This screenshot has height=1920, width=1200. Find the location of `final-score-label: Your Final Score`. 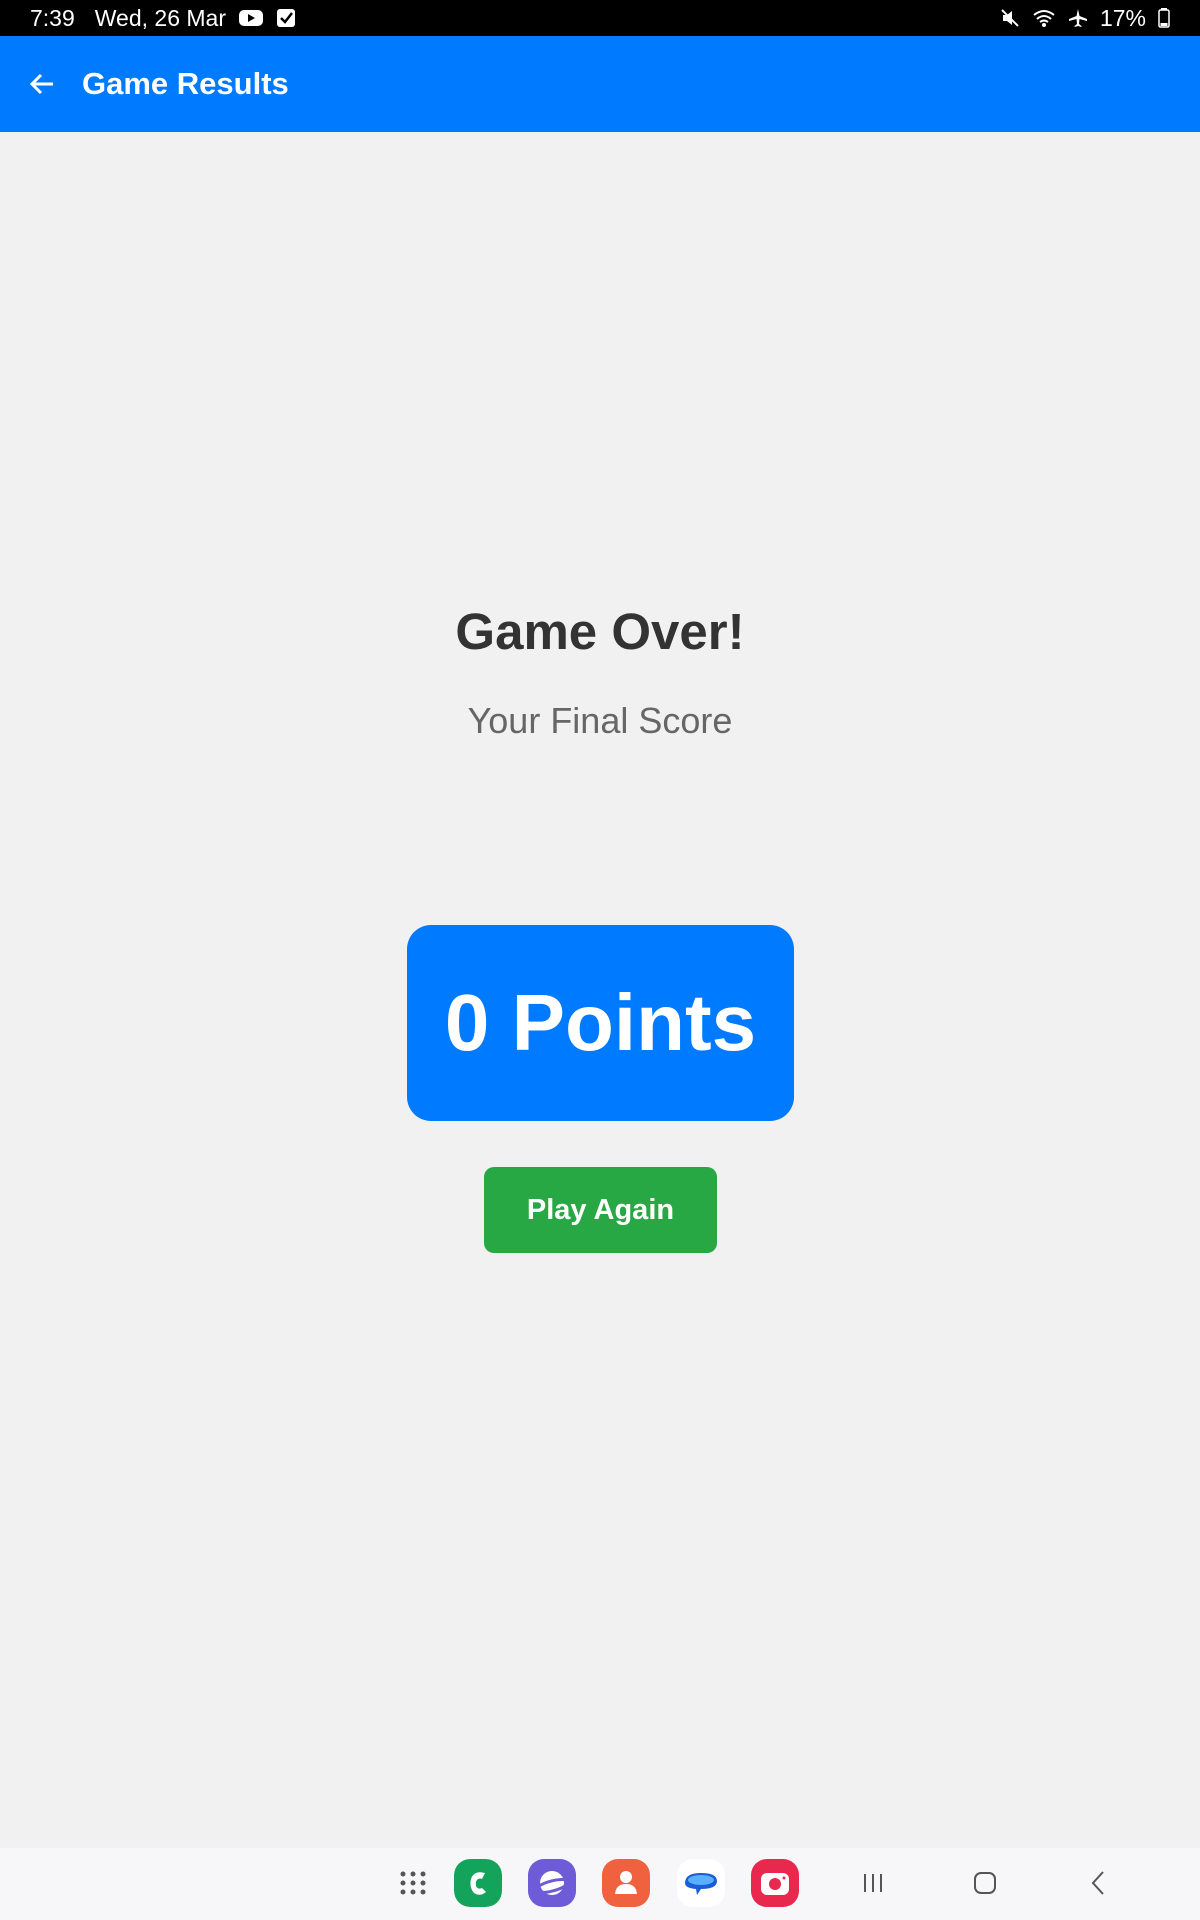

final-score-label: Your Final Score is located at coordinates (600, 720).